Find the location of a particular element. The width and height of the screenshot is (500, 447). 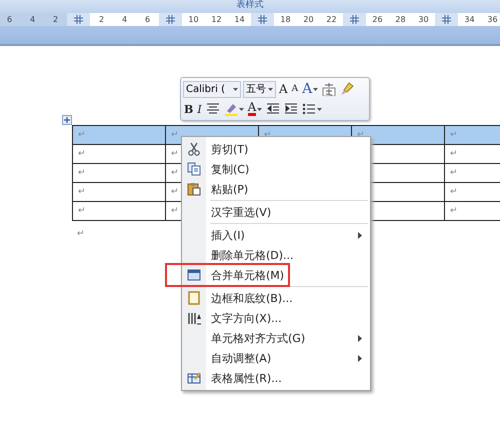

table-icon is located at coordinates (194, 275).